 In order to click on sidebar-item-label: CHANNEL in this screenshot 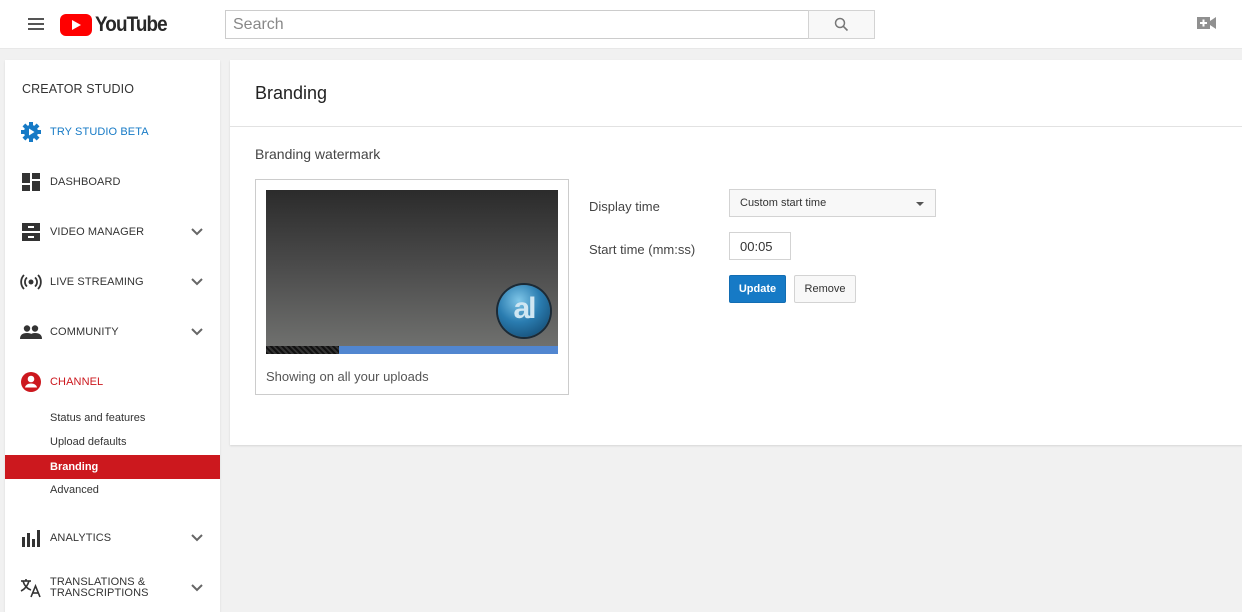, I will do `click(77, 382)`.